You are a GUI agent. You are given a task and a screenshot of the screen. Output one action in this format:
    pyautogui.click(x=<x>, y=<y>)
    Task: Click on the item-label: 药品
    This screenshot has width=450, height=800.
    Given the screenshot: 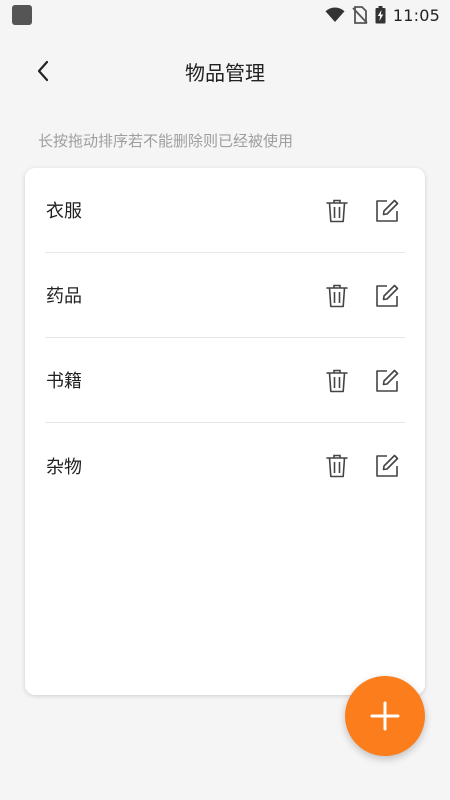 What is the action you would take?
    pyautogui.click(x=64, y=296)
    